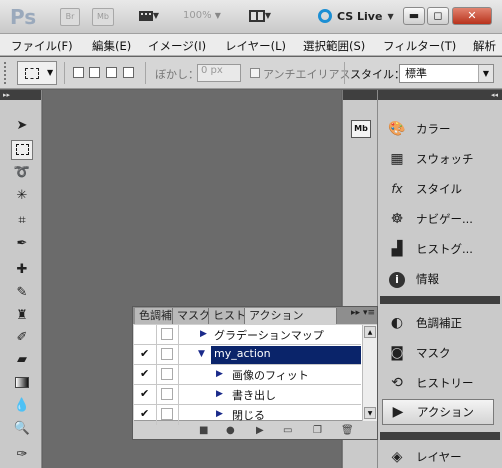 The image size is (502, 468). Describe the element at coordinates (287, 431) in the screenshot. I see `new-set-button: ▭` at that location.